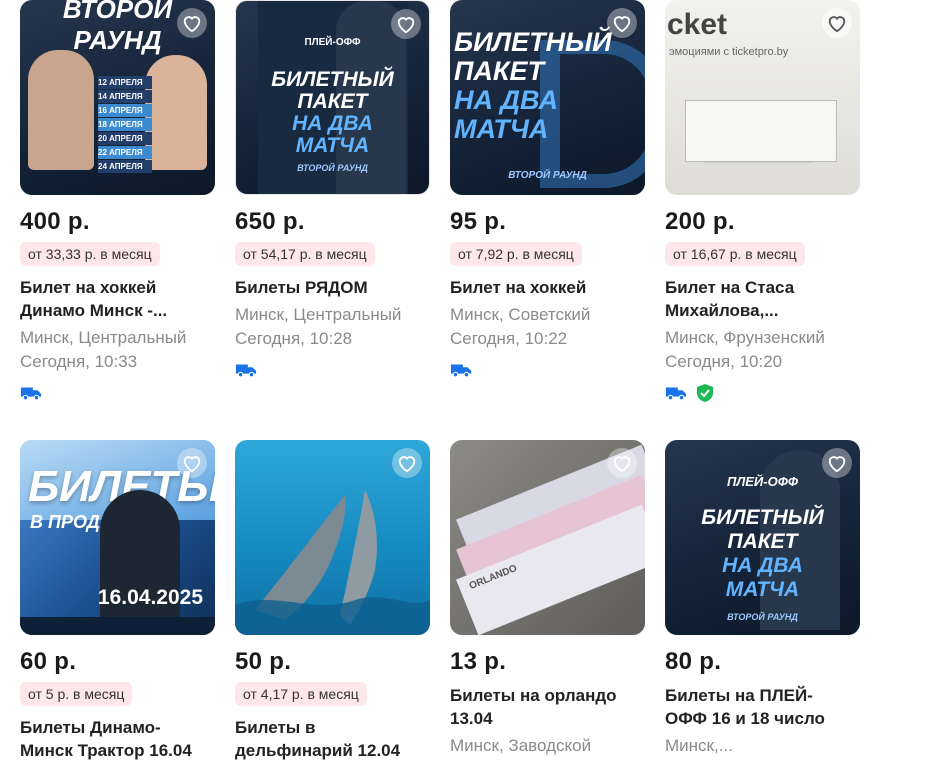 The width and height of the screenshot is (936, 765). What do you see at coordinates (55, 221) in the screenshot?
I see `listing-price: 400 р.` at bounding box center [55, 221].